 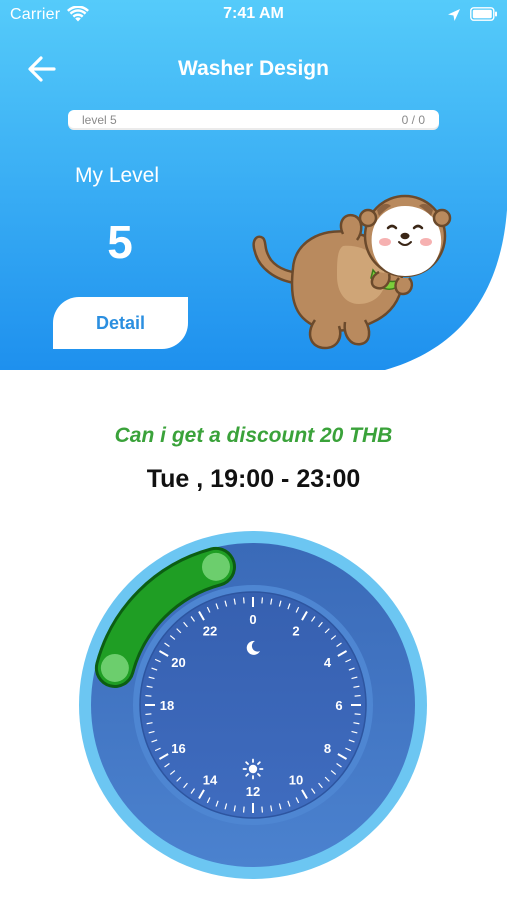 What do you see at coordinates (295, 631) in the screenshot?
I see `hour-label: 2` at bounding box center [295, 631].